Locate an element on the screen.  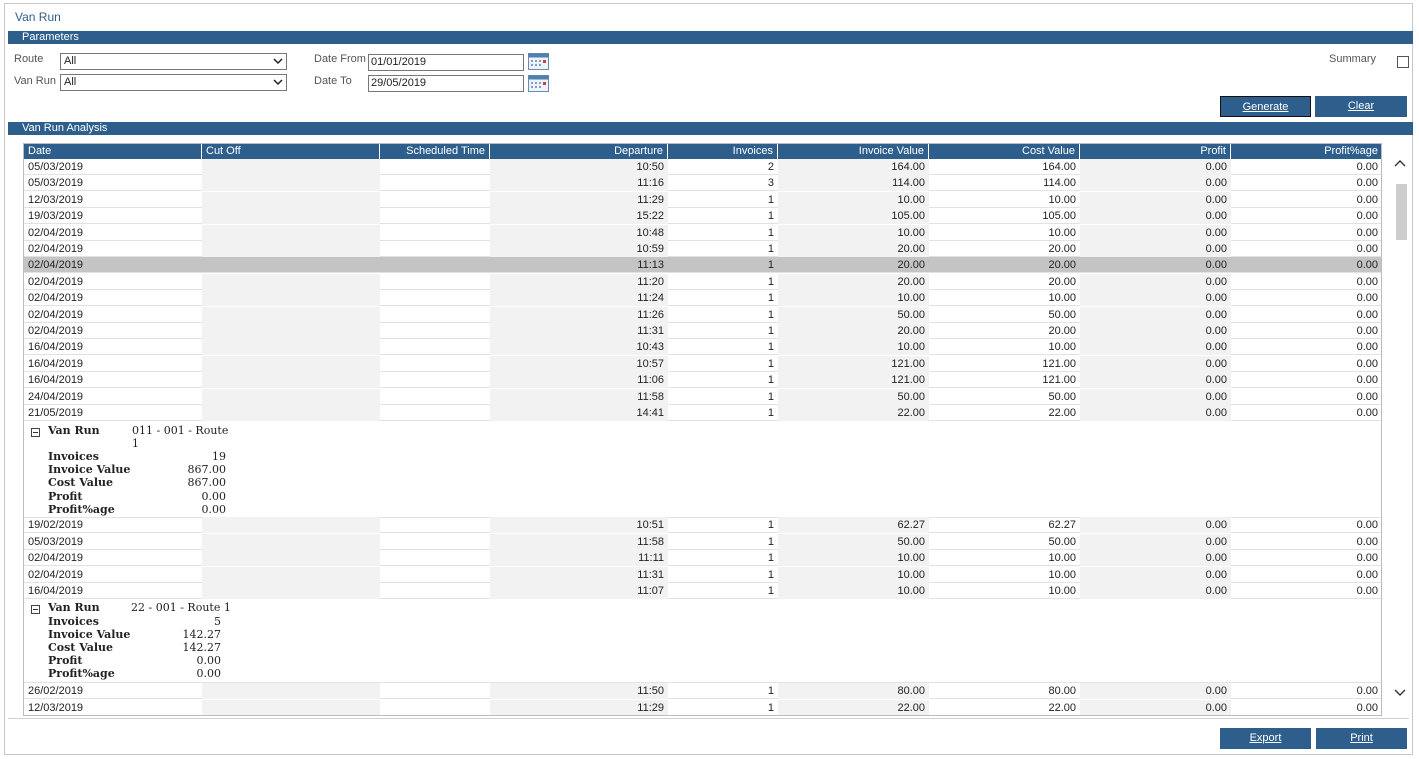
table-row: 16/04/2019 10:43 1 10.00 10.00 0.00 0.00 is located at coordinates (702, 347).